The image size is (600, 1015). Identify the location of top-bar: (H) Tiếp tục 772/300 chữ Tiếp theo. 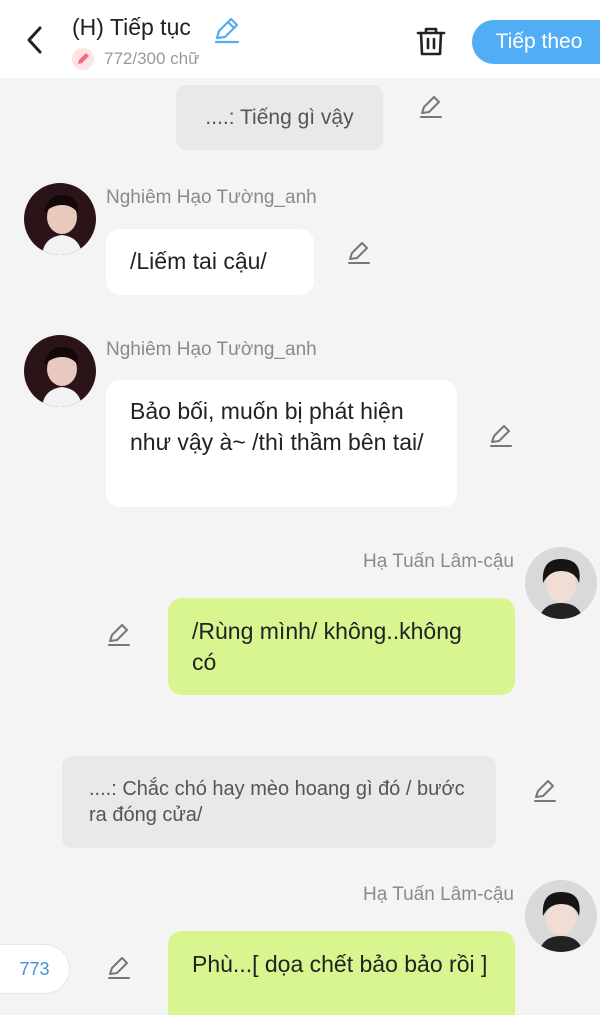
(300, 39).